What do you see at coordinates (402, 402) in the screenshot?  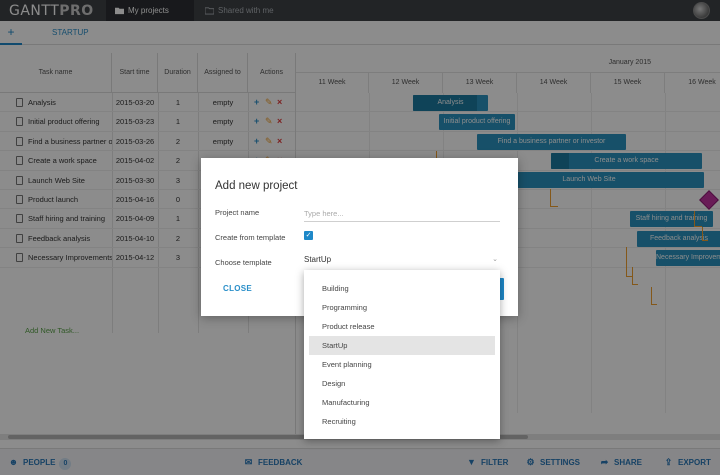 I see `template-option: Manufacturing` at bounding box center [402, 402].